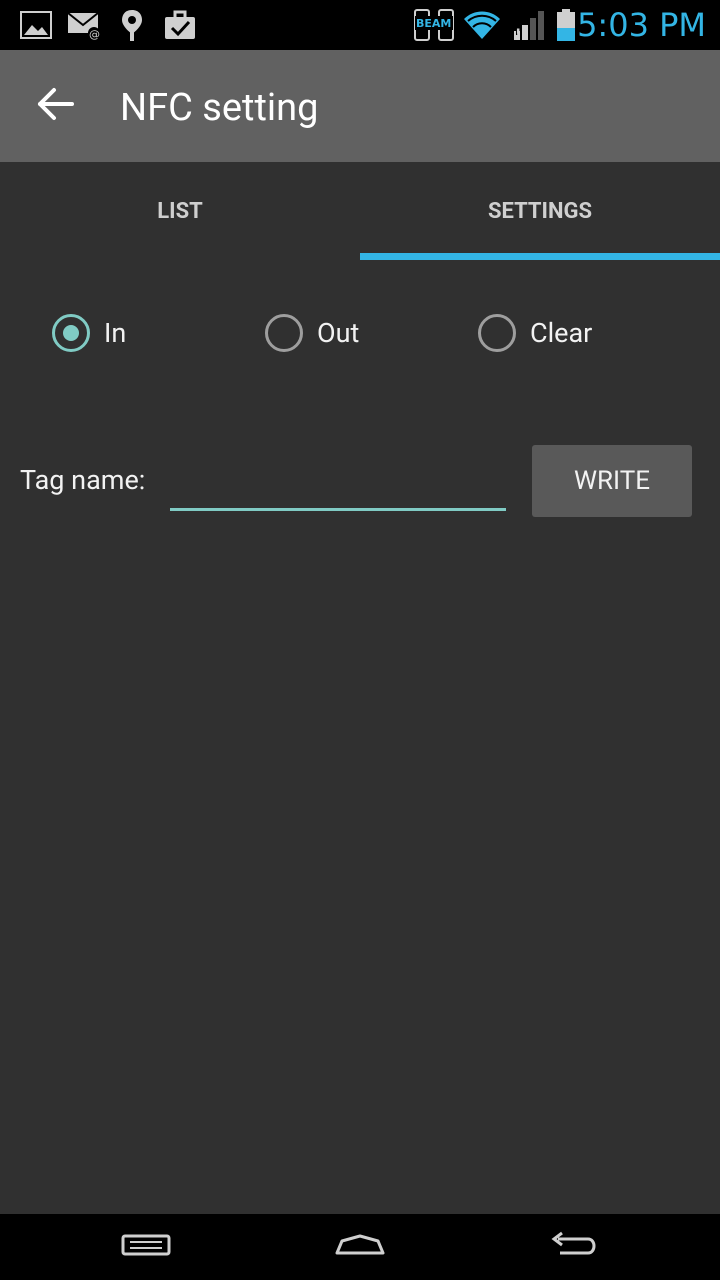 The height and width of the screenshot is (1280, 720). I want to click on recent-apps-button, so click(146, 1247).